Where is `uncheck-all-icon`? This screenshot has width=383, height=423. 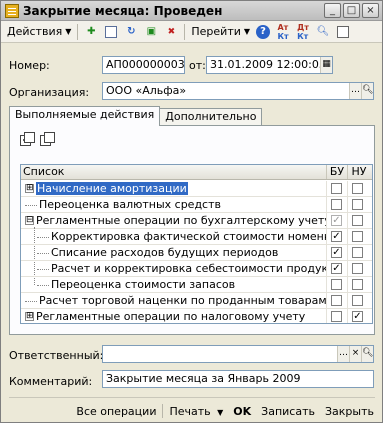
uncheck-all-icon is located at coordinates (47, 139).